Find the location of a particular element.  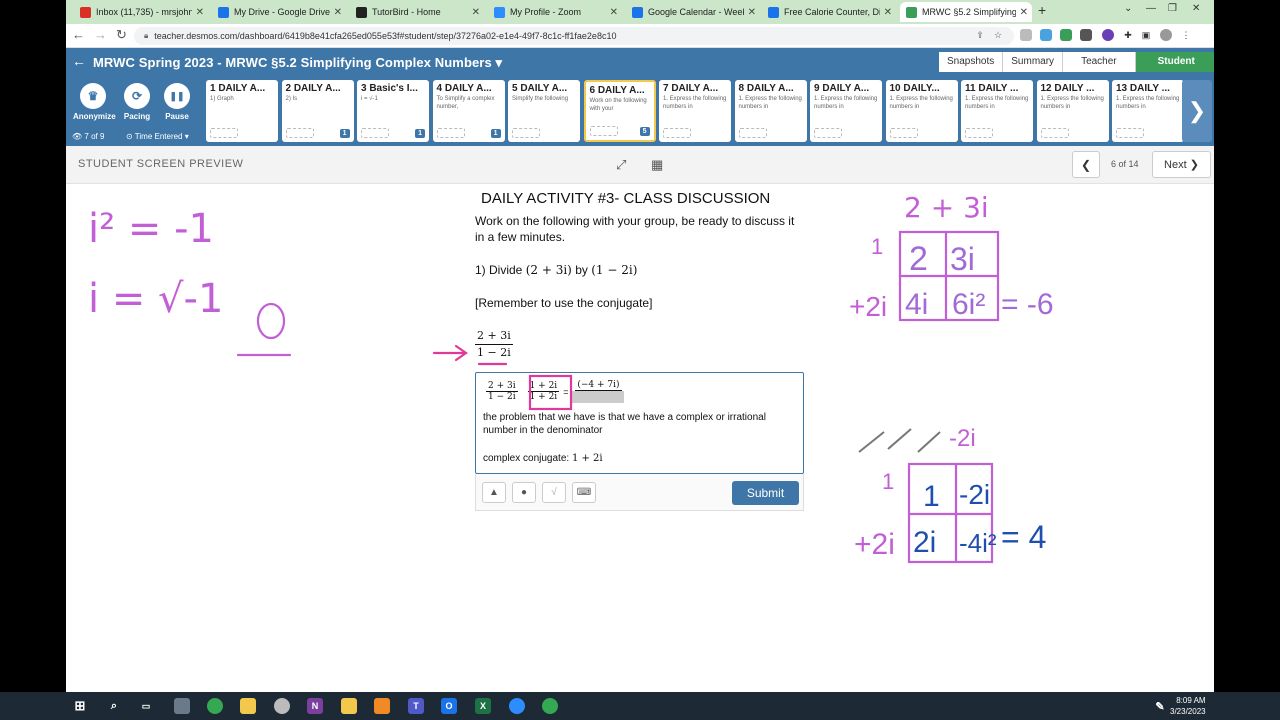

chevron-right-icon: ❯ is located at coordinates (1197, 111).